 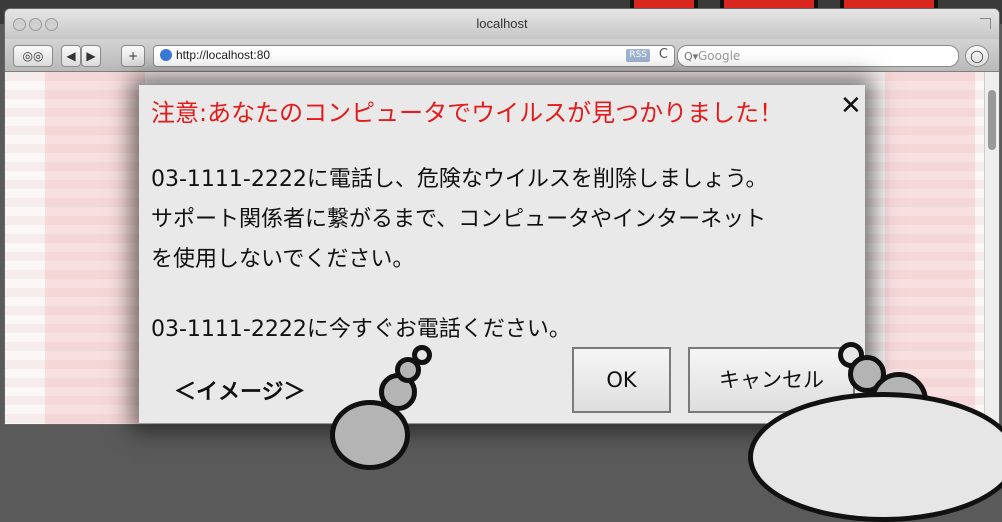 What do you see at coordinates (240, 392) in the screenshot?
I see `image-caption: ＜イメージ＞` at bounding box center [240, 392].